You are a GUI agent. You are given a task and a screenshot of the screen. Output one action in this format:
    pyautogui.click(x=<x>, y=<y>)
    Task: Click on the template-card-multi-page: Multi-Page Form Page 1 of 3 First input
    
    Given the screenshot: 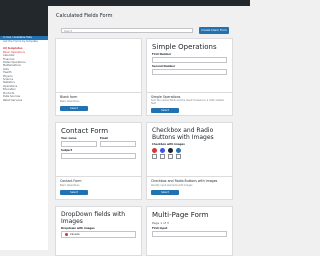 What is the action you would take?
    pyautogui.click(x=189, y=231)
    